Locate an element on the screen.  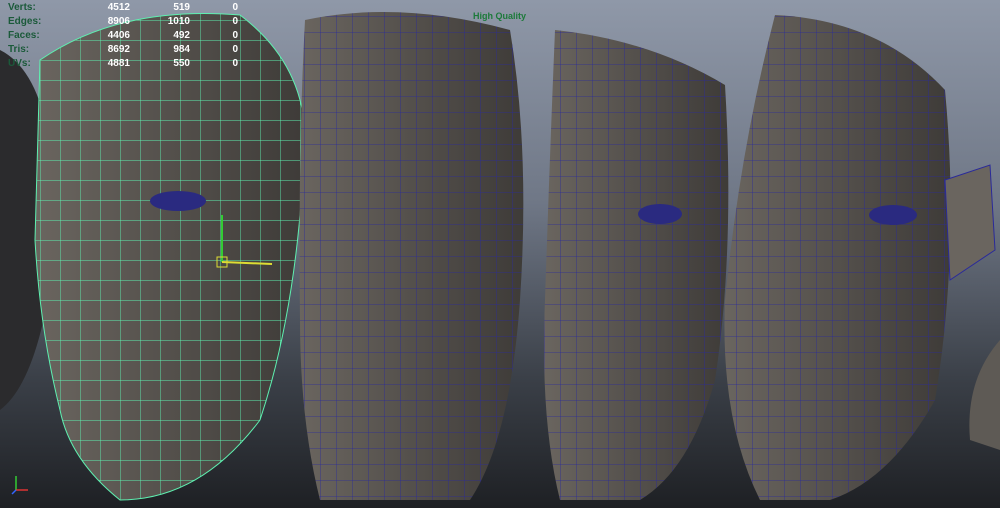
hud-label: UVs: is located at coordinates (19, 63).